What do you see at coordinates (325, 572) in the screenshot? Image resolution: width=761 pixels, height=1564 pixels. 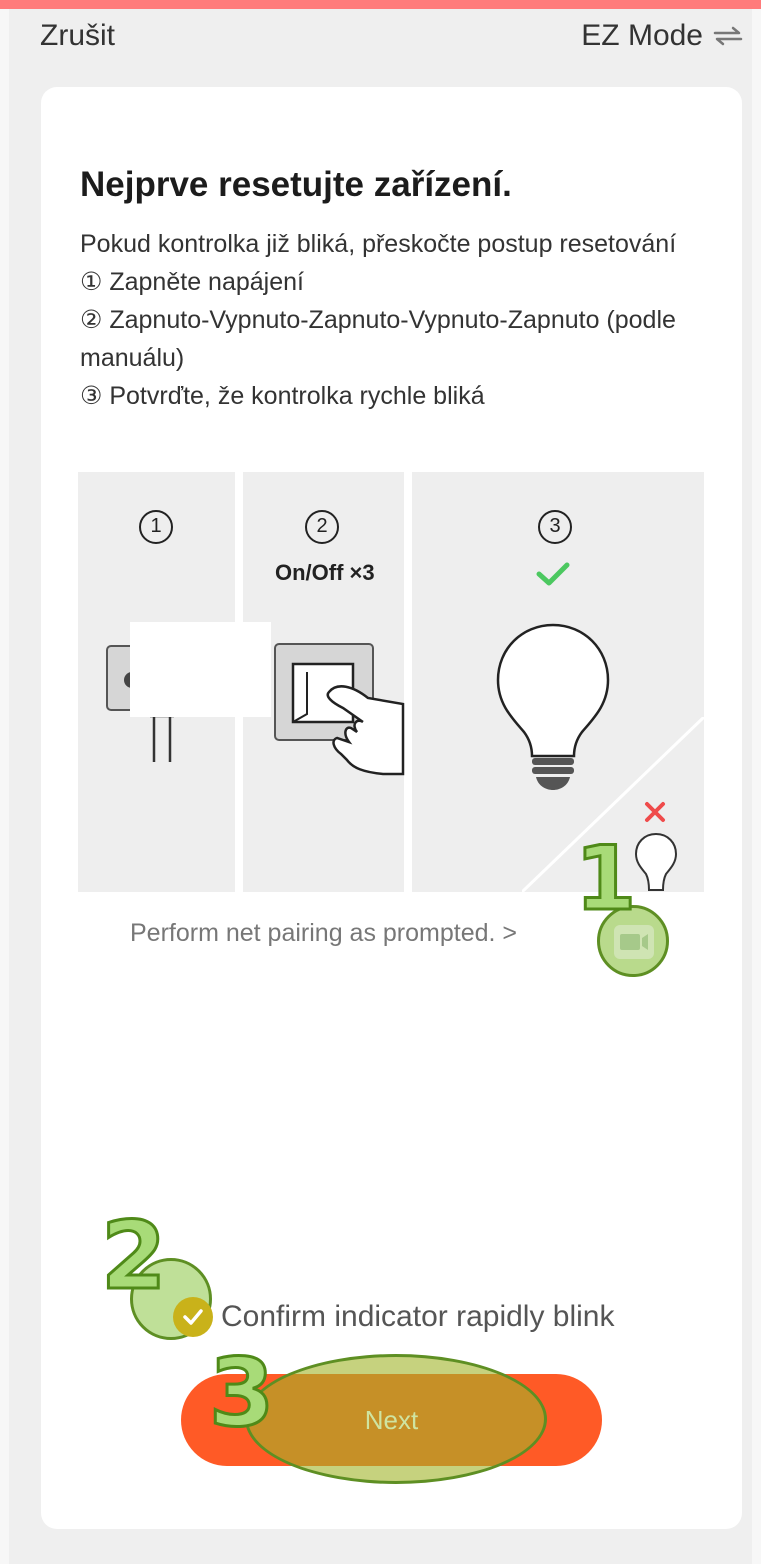 I see `on-off-caption: On/Off ×3` at bounding box center [325, 572].